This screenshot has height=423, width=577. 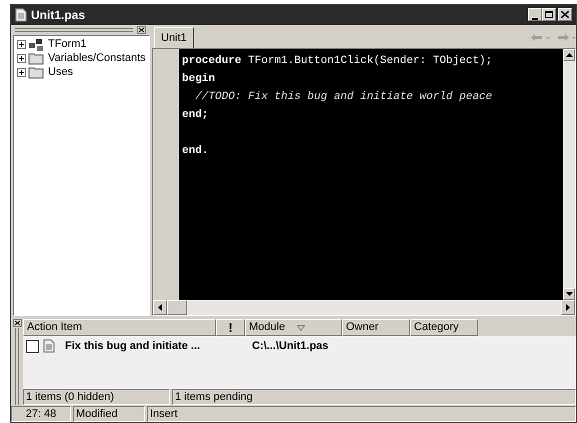 I want to click on left-arrow-icon, so click(x=160, y=307).